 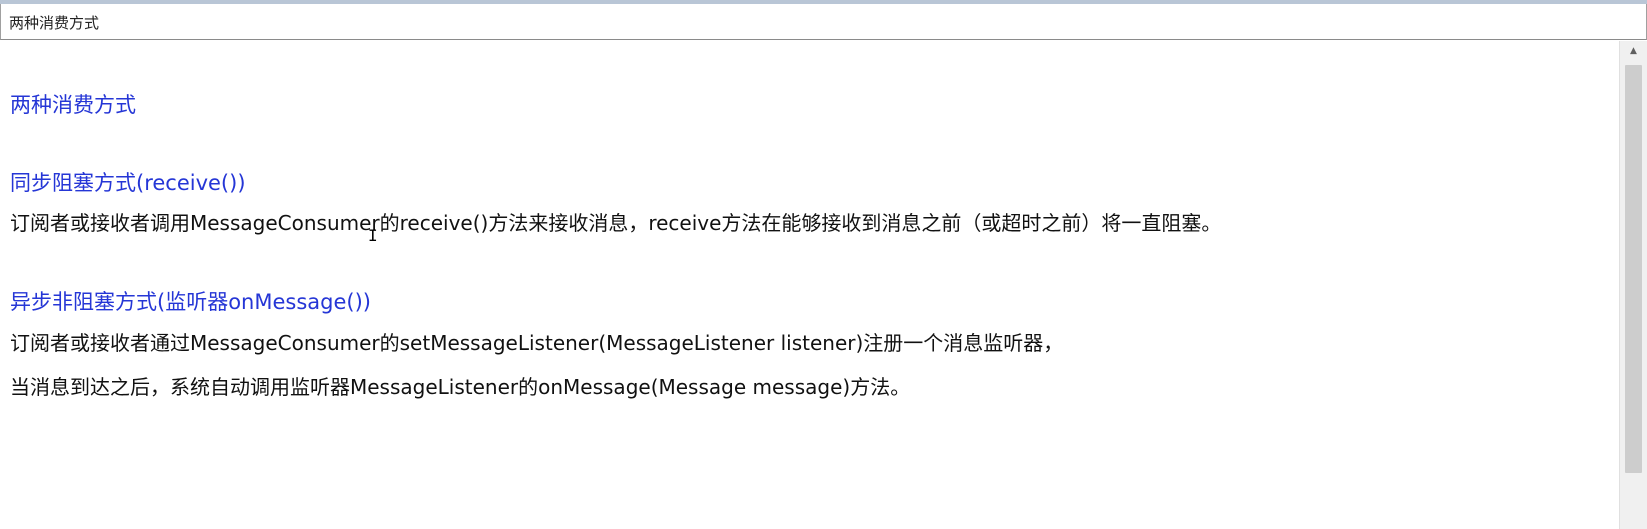 What do you see at coordinates (73, 105) in the screenshot?
I see `document-heading: 两种消费方式` at bounding box center [73, 105].